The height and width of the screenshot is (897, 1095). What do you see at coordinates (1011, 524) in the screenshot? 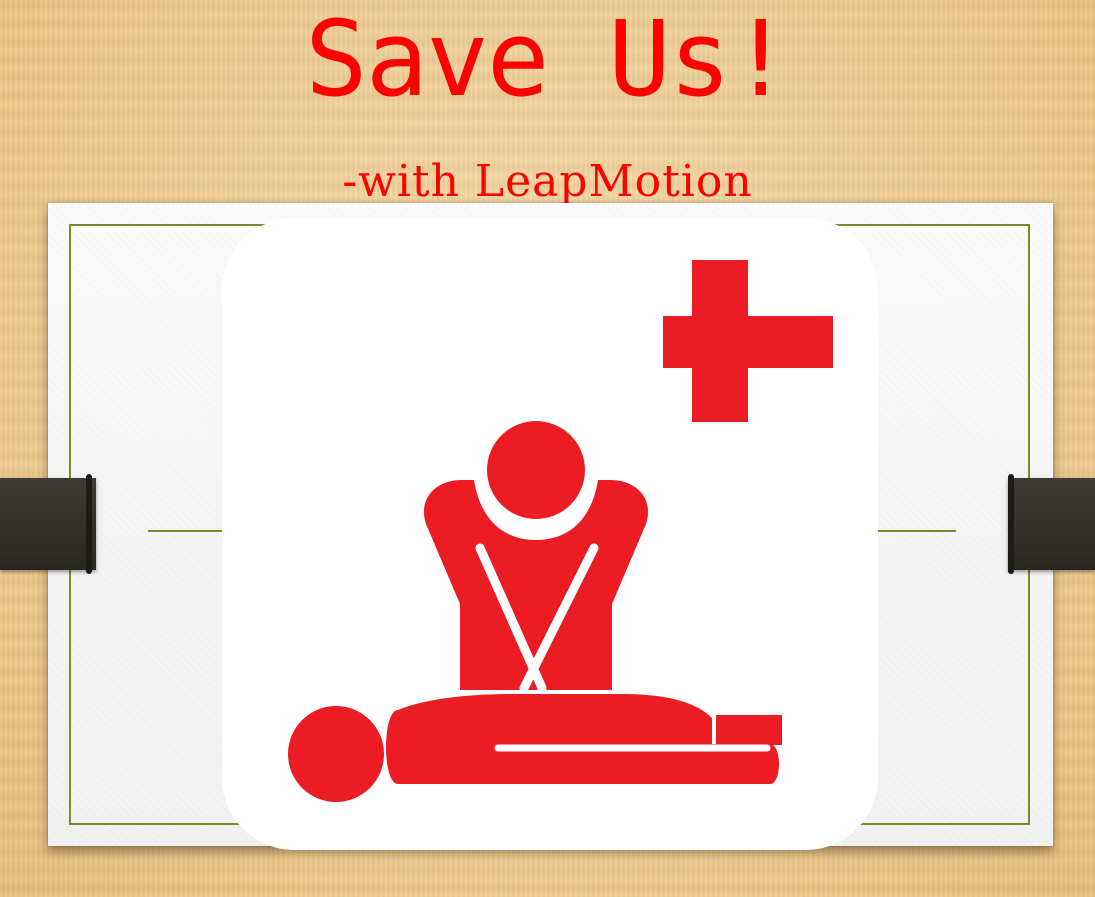
I see `binder-strap-right-edge` at bounding box center [1011, 524].